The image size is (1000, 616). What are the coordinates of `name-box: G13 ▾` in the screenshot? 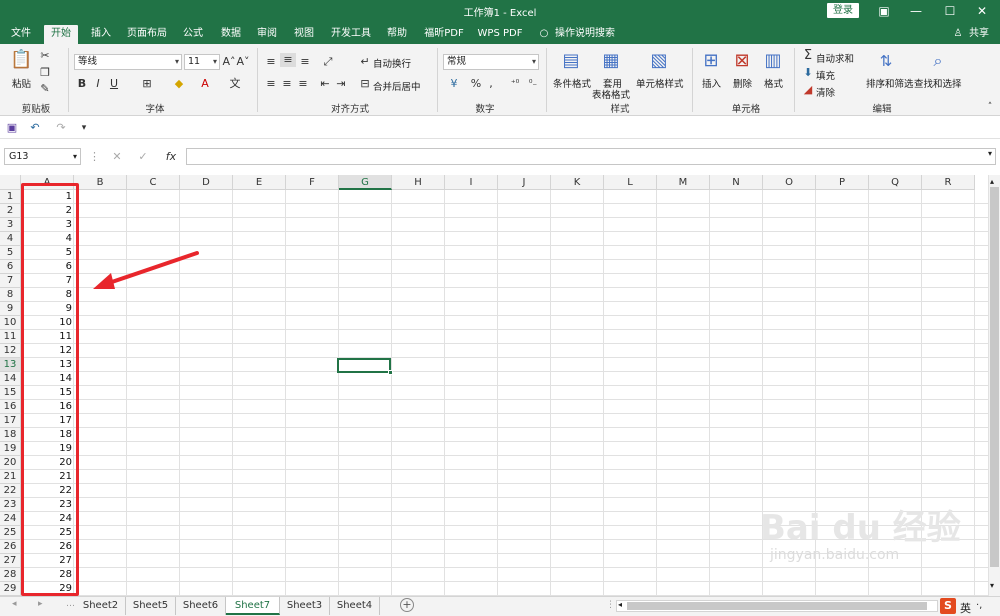 It's located at (42, 156).